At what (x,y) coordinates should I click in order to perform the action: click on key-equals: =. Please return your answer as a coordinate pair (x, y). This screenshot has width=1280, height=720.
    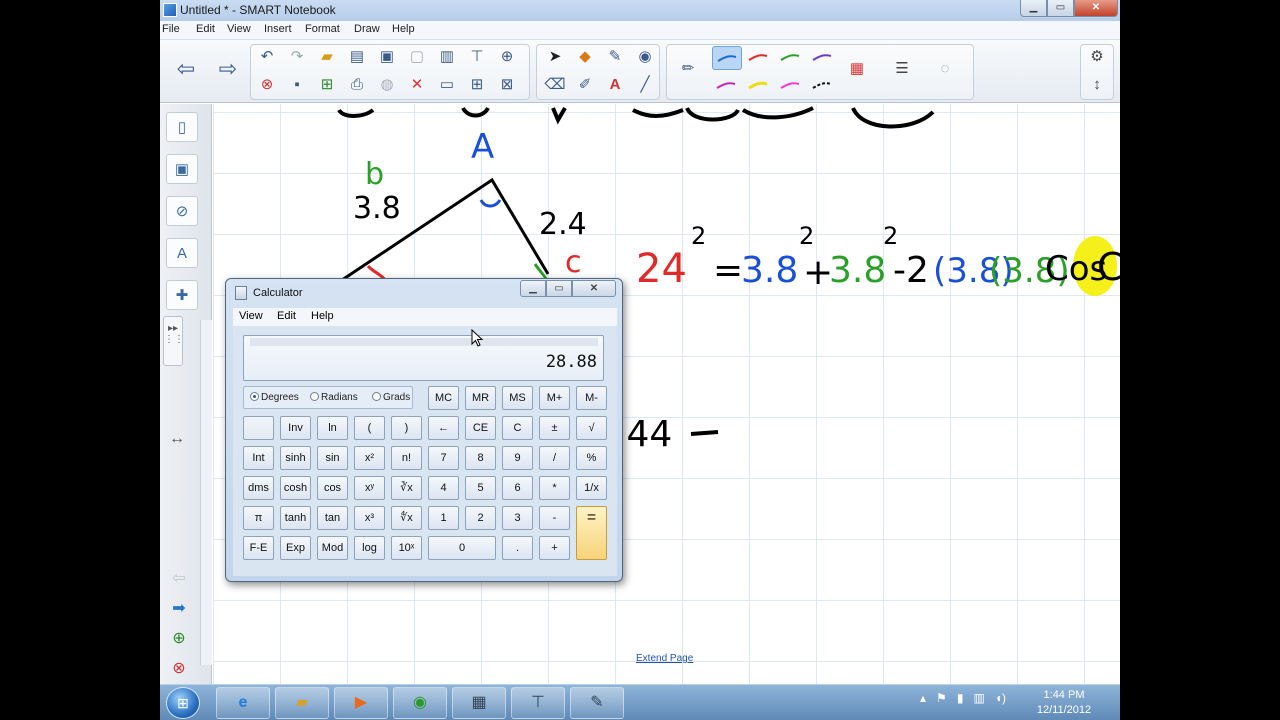
    Looking at the image, I should click on (591, 533).